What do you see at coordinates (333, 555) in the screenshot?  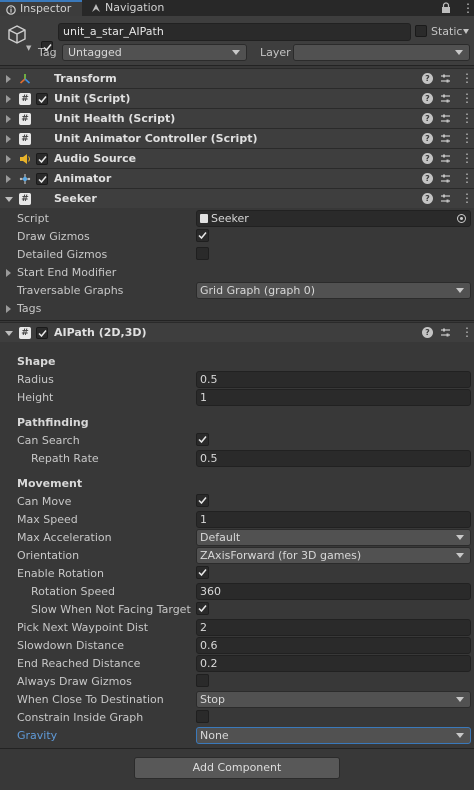 I see `orientation-dropdown: ZAxisForward (for 3D games)` at bounding box center [333, 555].